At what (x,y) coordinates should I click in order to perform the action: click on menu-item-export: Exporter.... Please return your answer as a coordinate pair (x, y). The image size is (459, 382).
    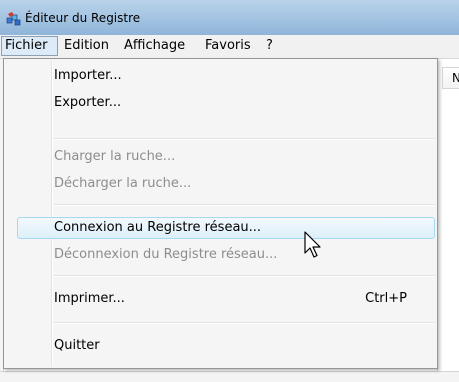
    Looking at the image, I should click on (87, 103).